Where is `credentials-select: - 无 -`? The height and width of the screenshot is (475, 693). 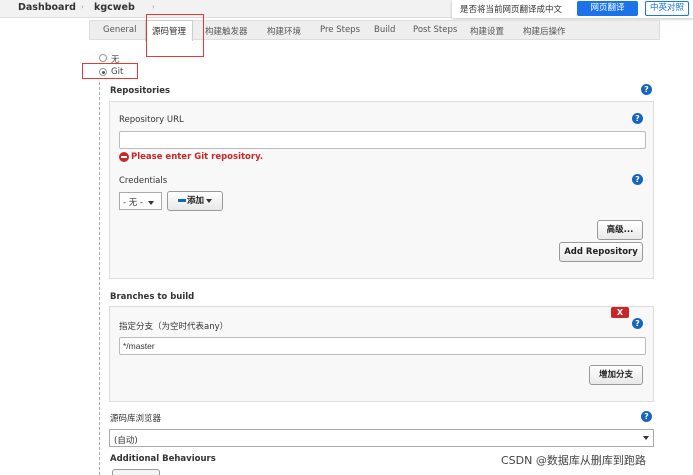
credentials-select: - 无 - is located at coordinates (140, 201).